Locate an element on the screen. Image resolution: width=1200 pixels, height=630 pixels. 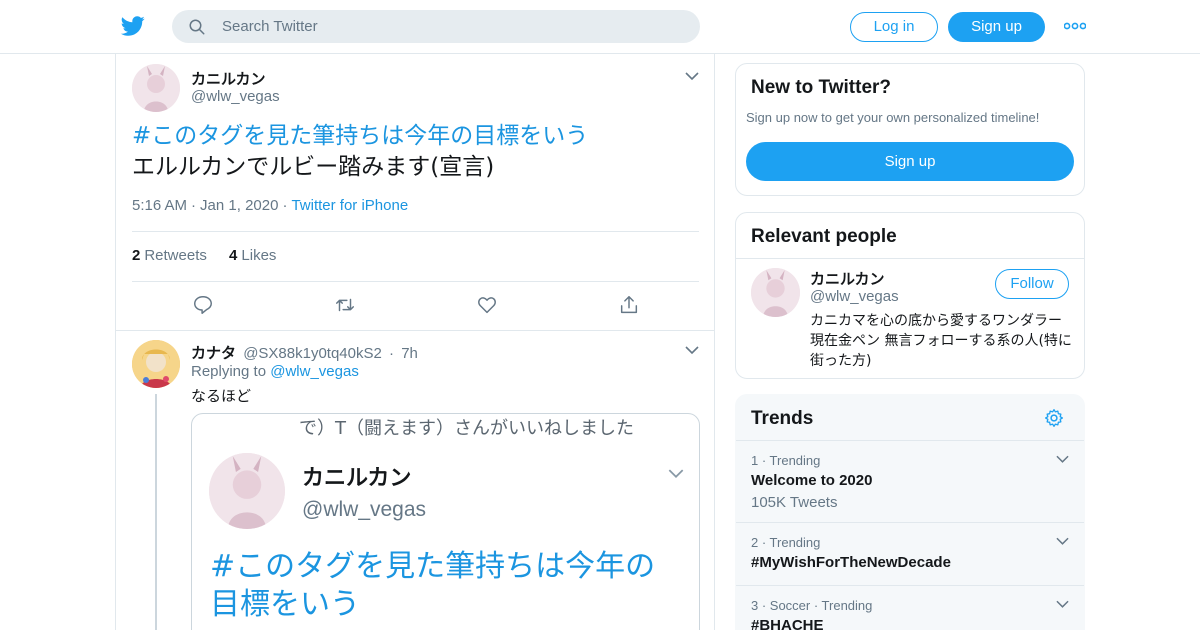
tweet-text: #このタグを見た筆持ちは今年の目標をいう エルルカンでルビー踏みます(宣言) is located at coordinates (417, 152).